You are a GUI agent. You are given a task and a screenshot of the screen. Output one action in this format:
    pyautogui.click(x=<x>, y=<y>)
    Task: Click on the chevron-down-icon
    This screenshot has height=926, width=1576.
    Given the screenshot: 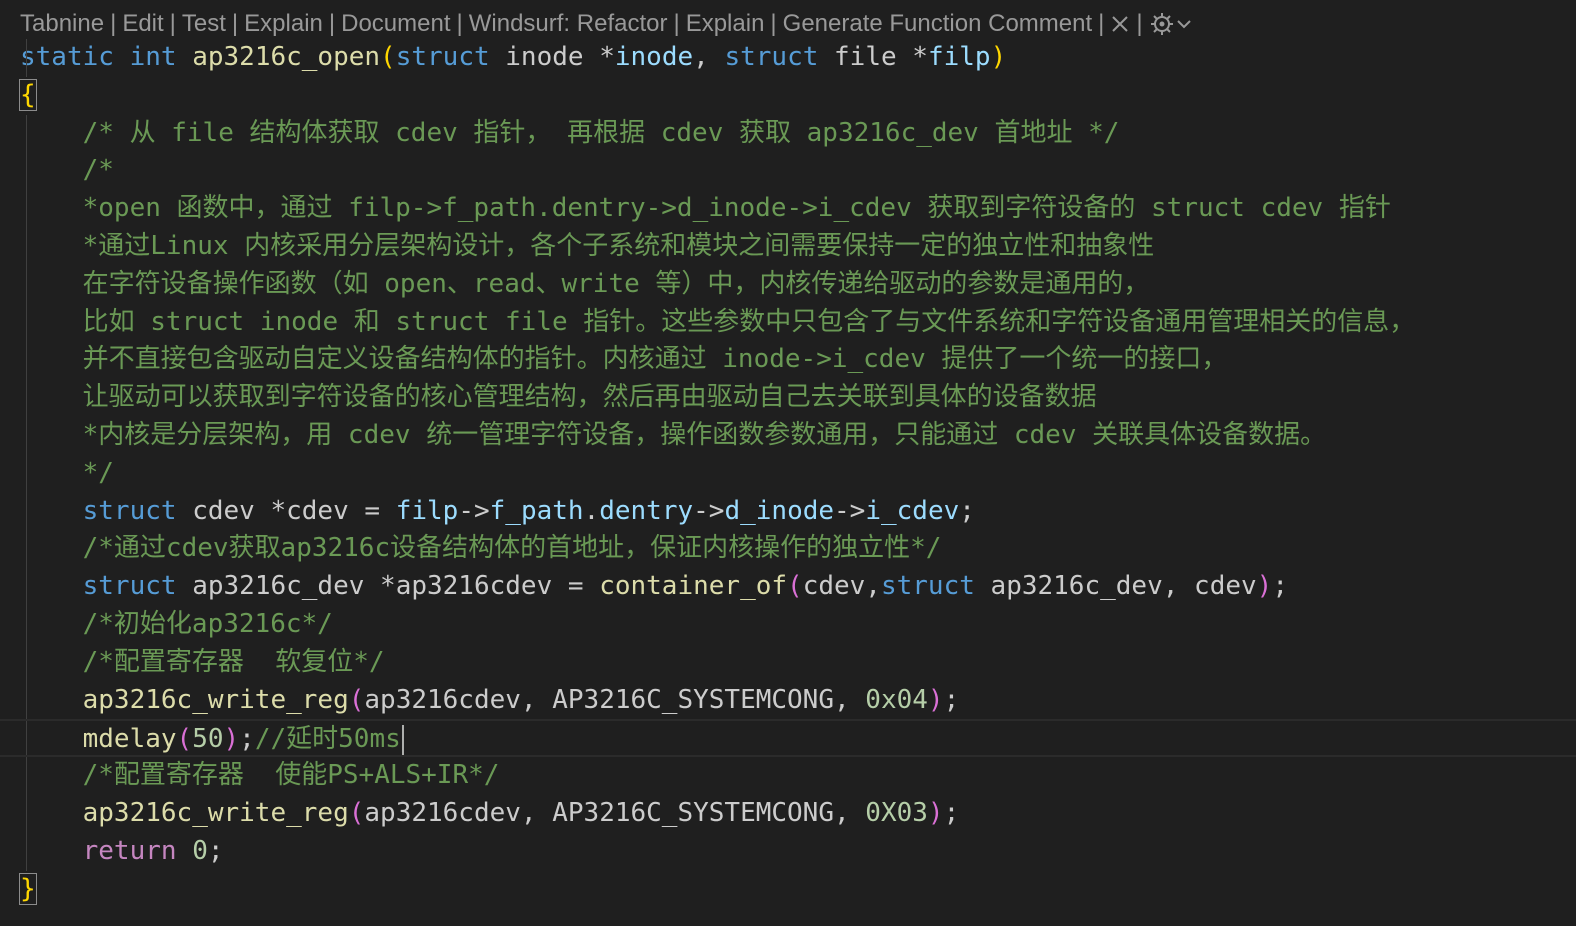 What is the action you would take?
    pyautogui.click(x=1184, y=24)
    